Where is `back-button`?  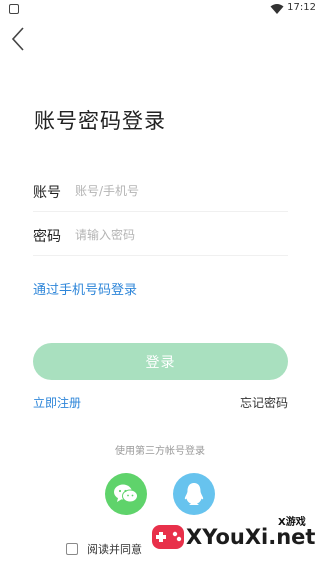
back-button is located at coordinates (18, 39).